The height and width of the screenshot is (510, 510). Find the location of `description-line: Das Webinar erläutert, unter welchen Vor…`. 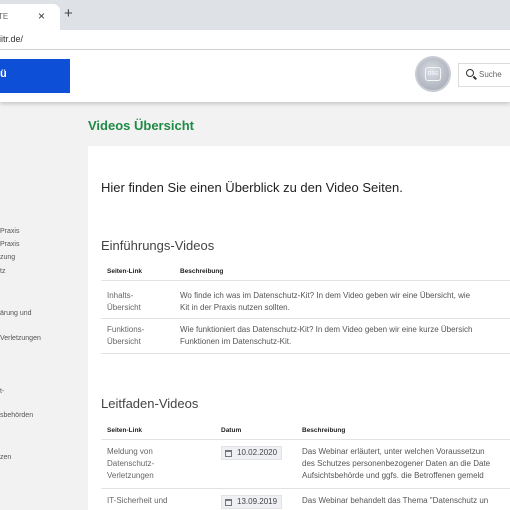

description-line: Das Webinar erläutert, unter welchen Vor… is located at coordinates (393, 451).